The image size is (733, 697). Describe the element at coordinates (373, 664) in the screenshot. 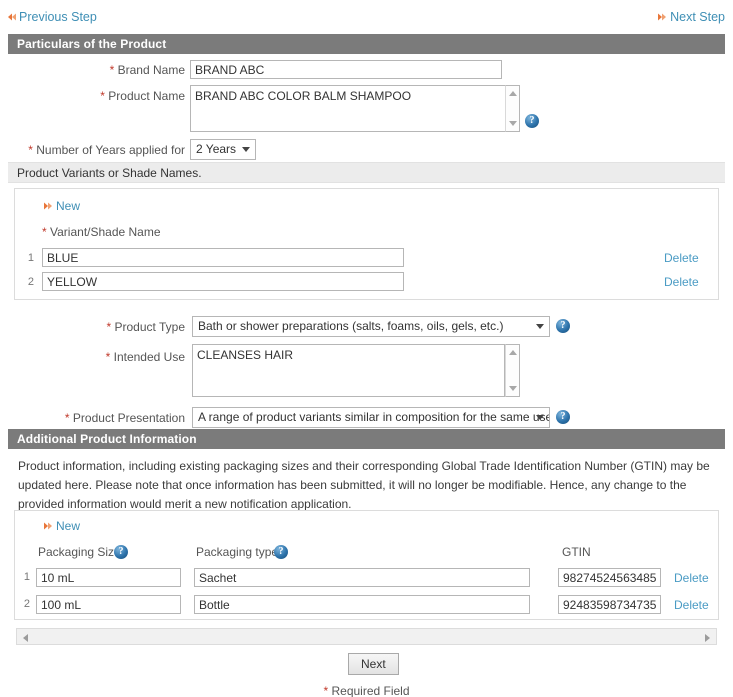

I see `next-button: Next` at that location.